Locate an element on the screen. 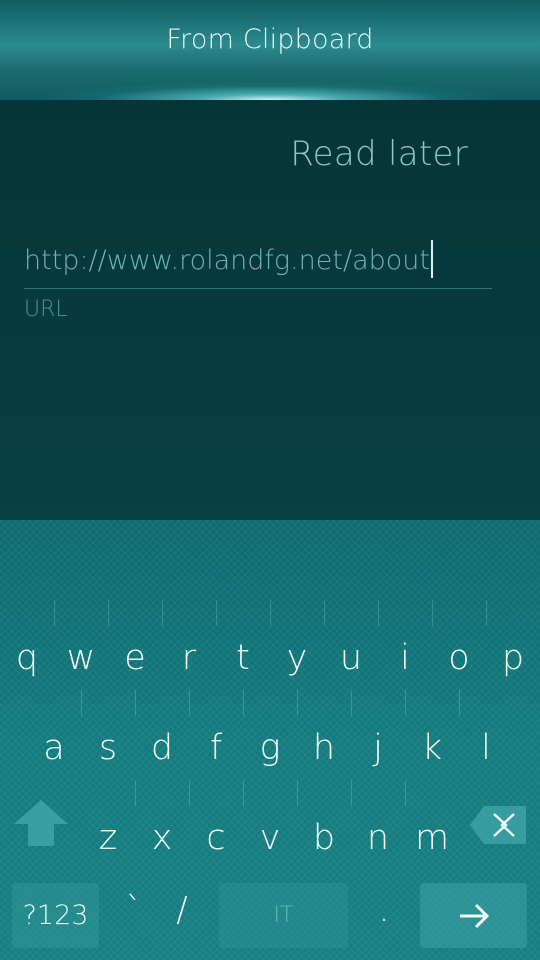 Image resolution: width=540 pixels, height=960 pixels. backspace-key is located at coordinates (499, 825).